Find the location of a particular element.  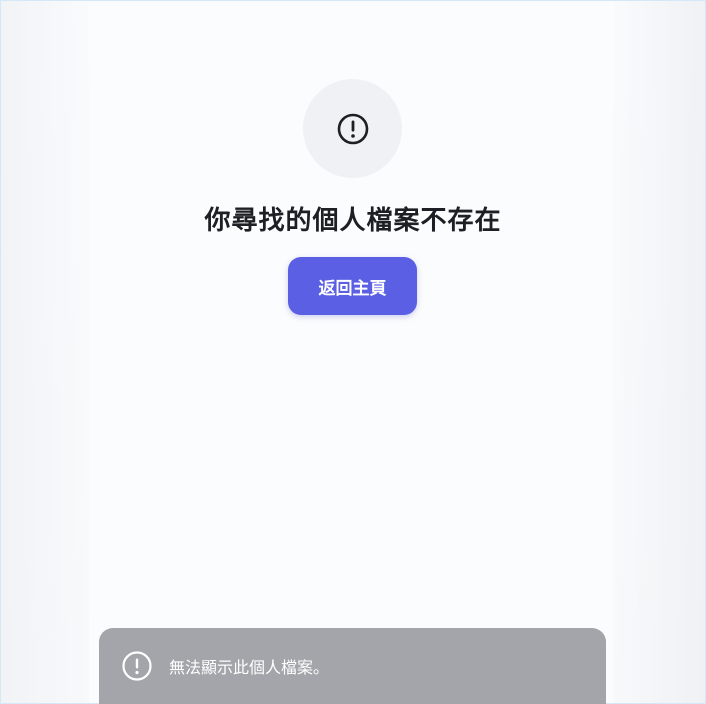

return-home-button: 返回主頁 is located at coordinates (352, 286).